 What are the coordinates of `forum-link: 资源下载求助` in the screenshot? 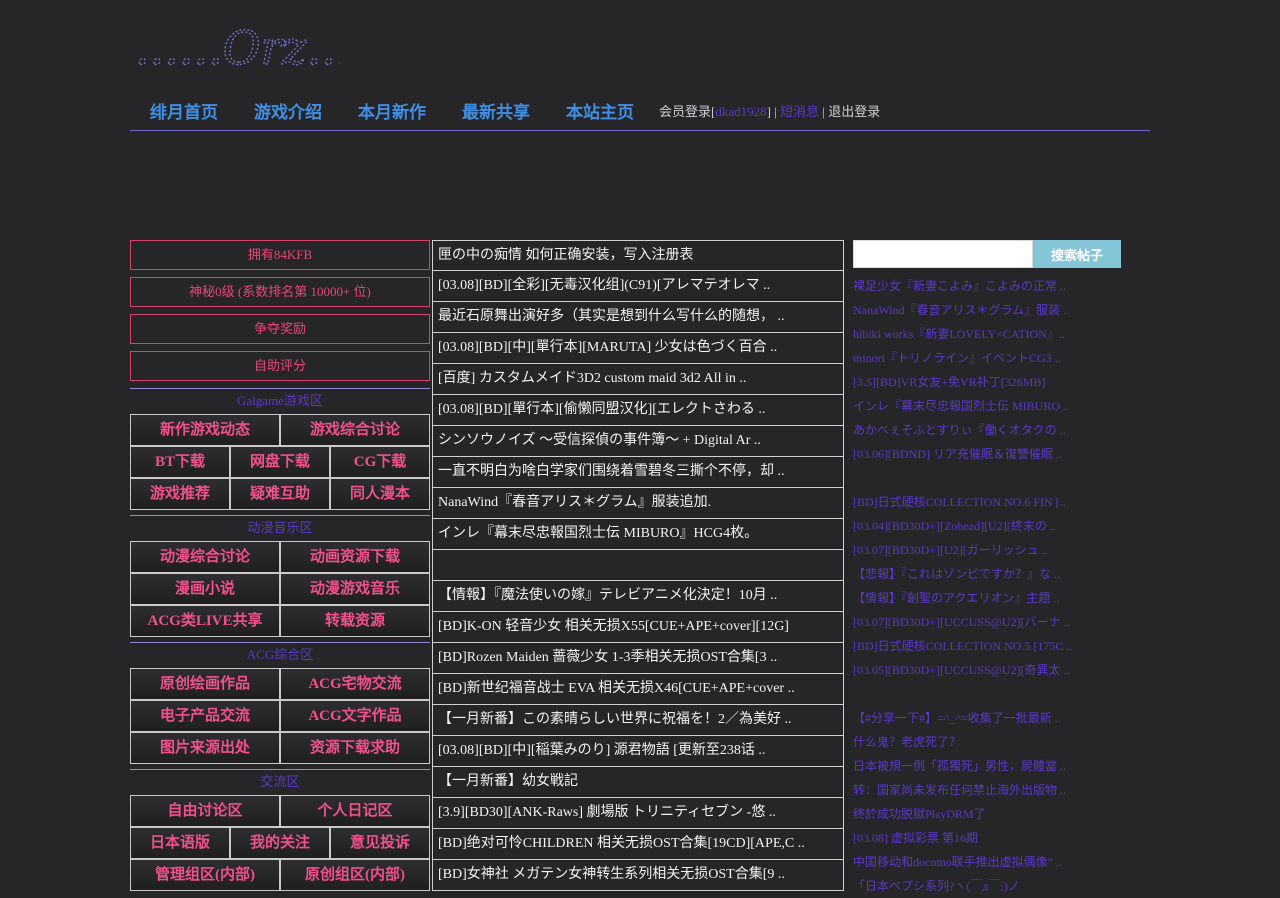 It's located at (355, 748).